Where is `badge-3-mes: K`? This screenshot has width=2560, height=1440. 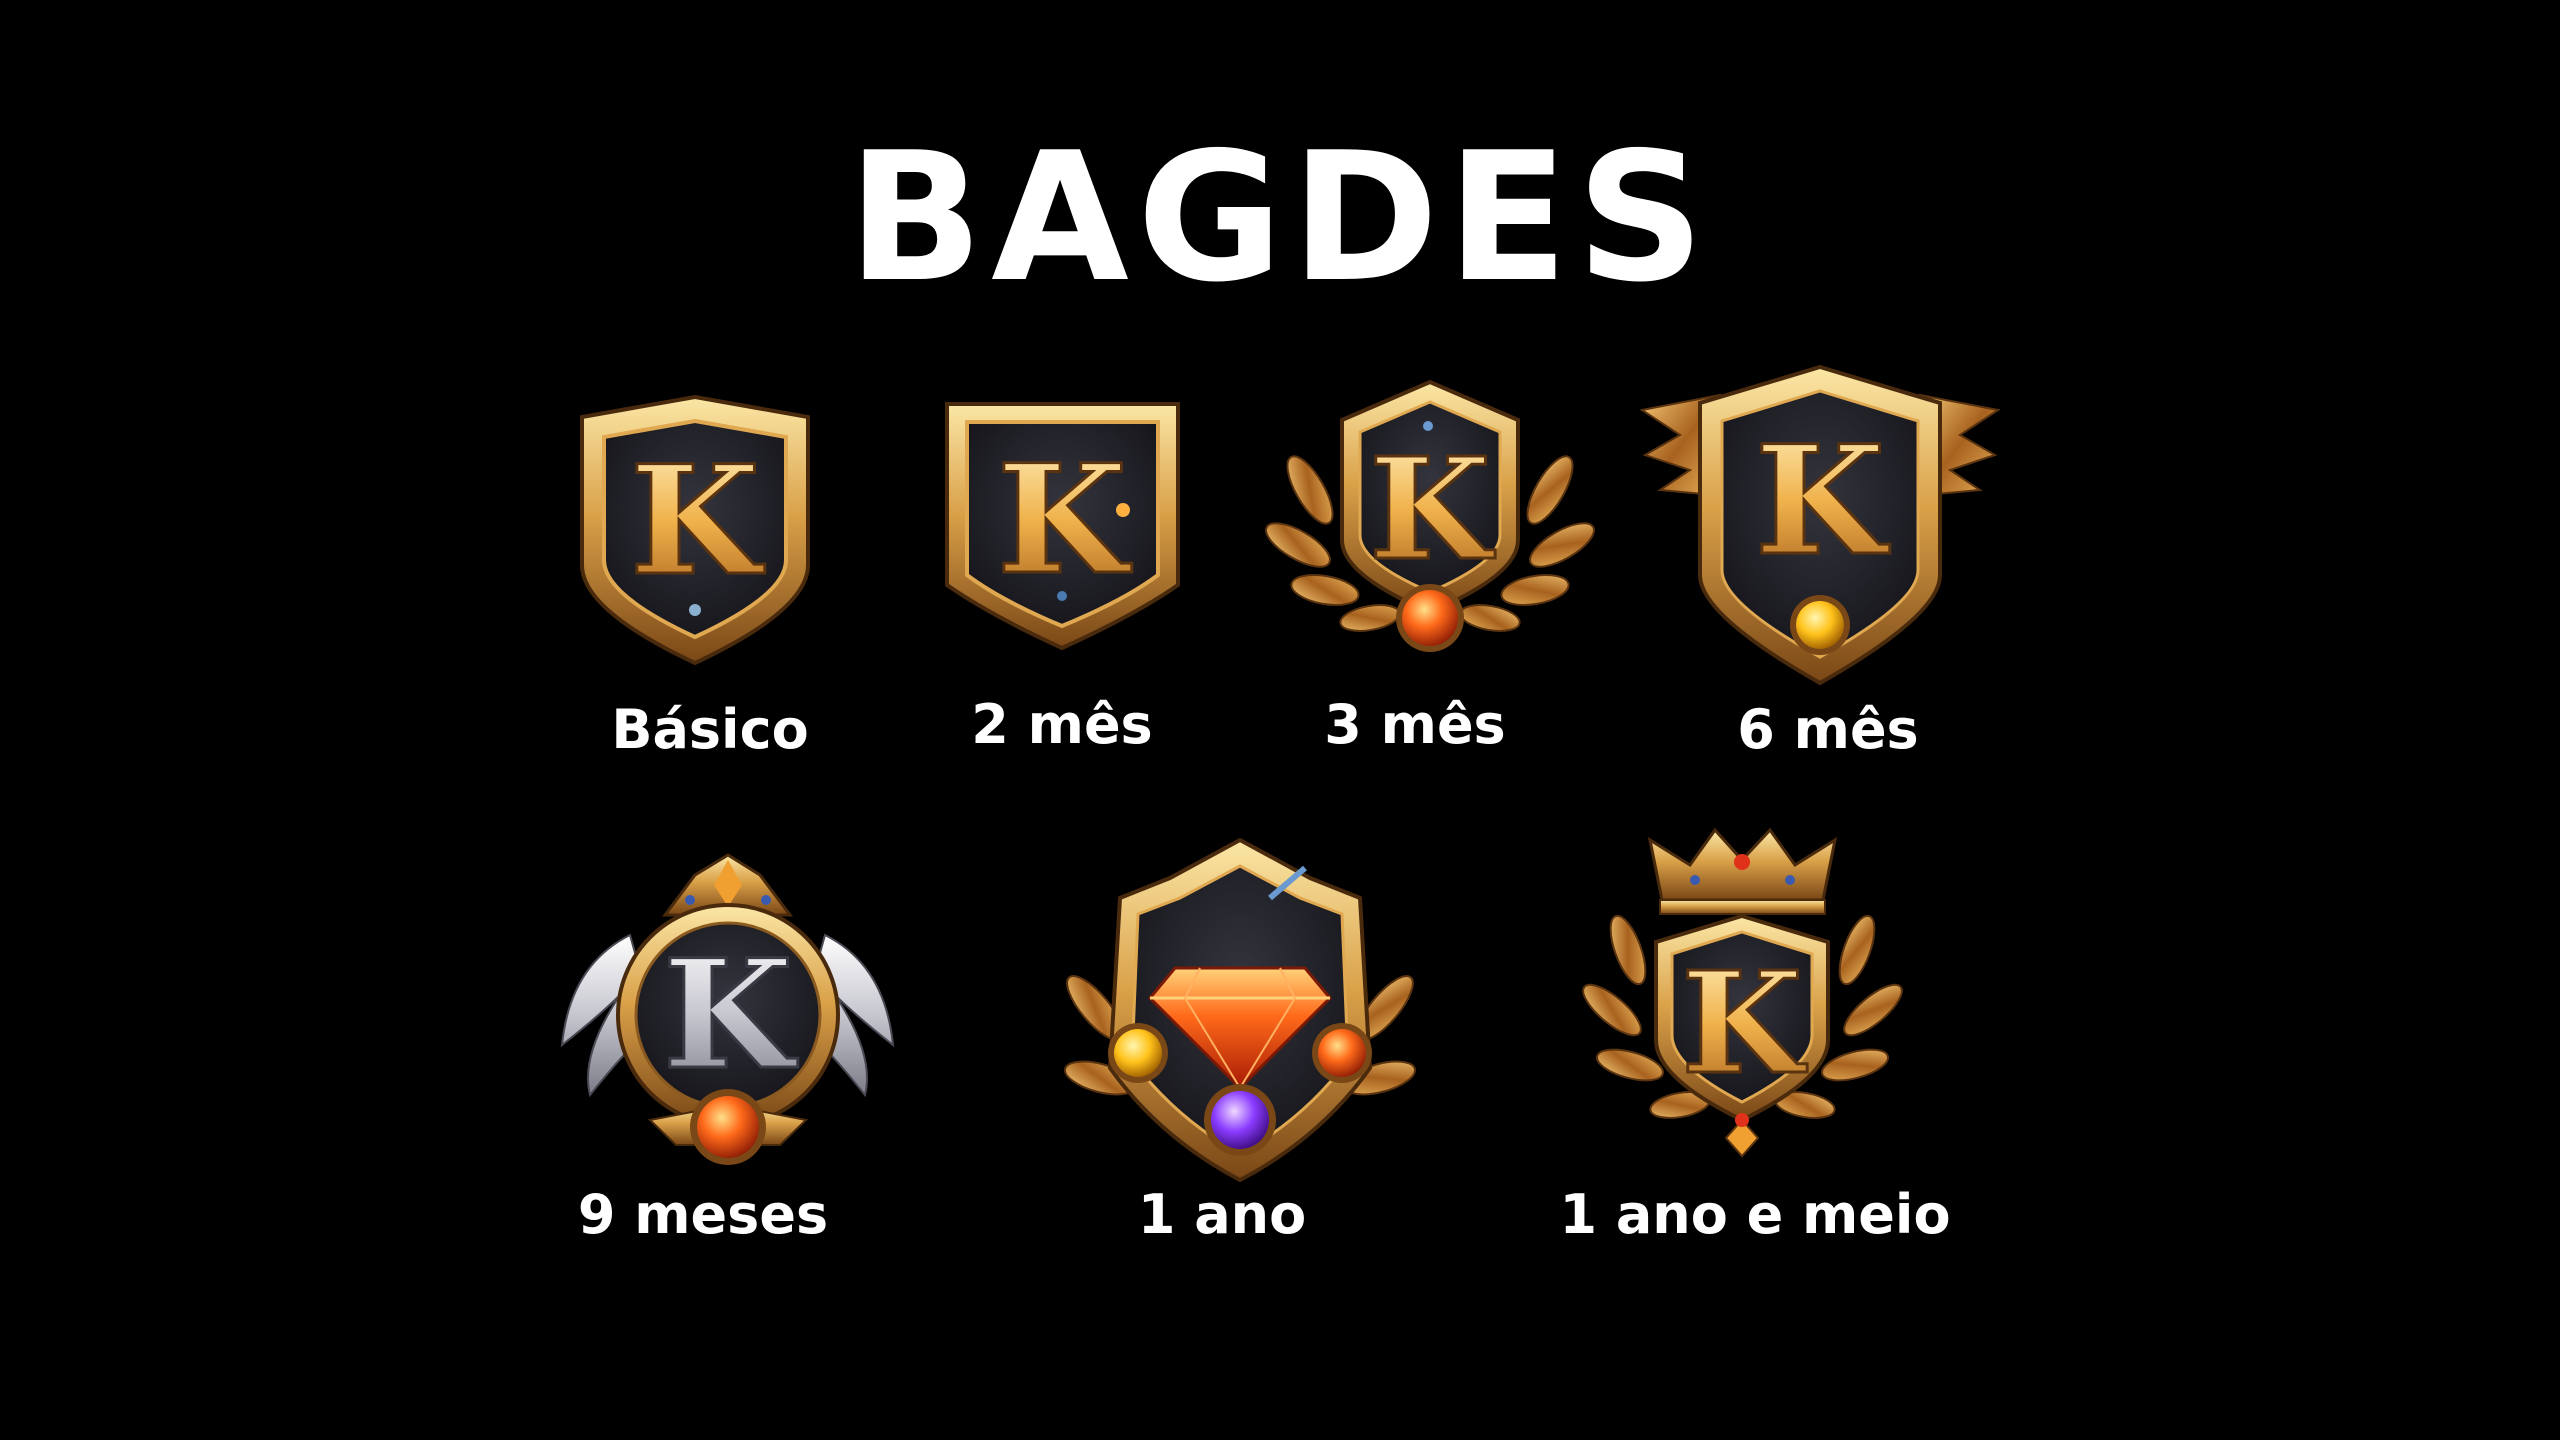
badge-3-mes: K is located at coordinates (1430, 519).